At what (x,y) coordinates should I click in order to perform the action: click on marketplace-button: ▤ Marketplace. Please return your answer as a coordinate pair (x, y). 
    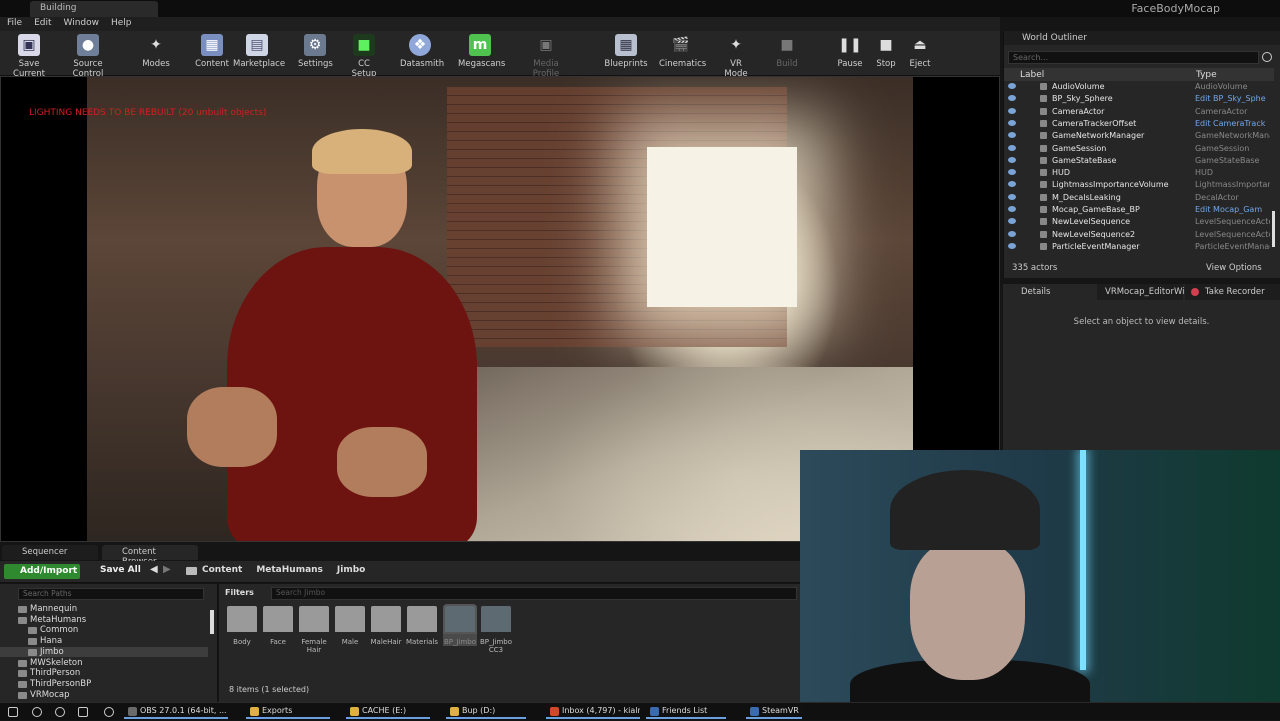
    Looking at the image, I should click on (259, 54).